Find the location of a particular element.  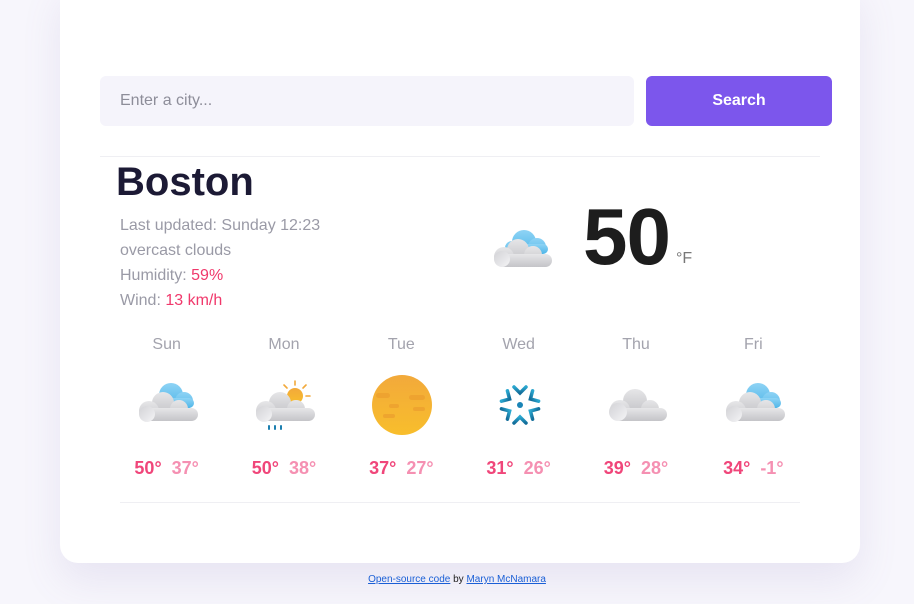

forecast-day: Sun 50° 37° is located at coordinates (166, 410).